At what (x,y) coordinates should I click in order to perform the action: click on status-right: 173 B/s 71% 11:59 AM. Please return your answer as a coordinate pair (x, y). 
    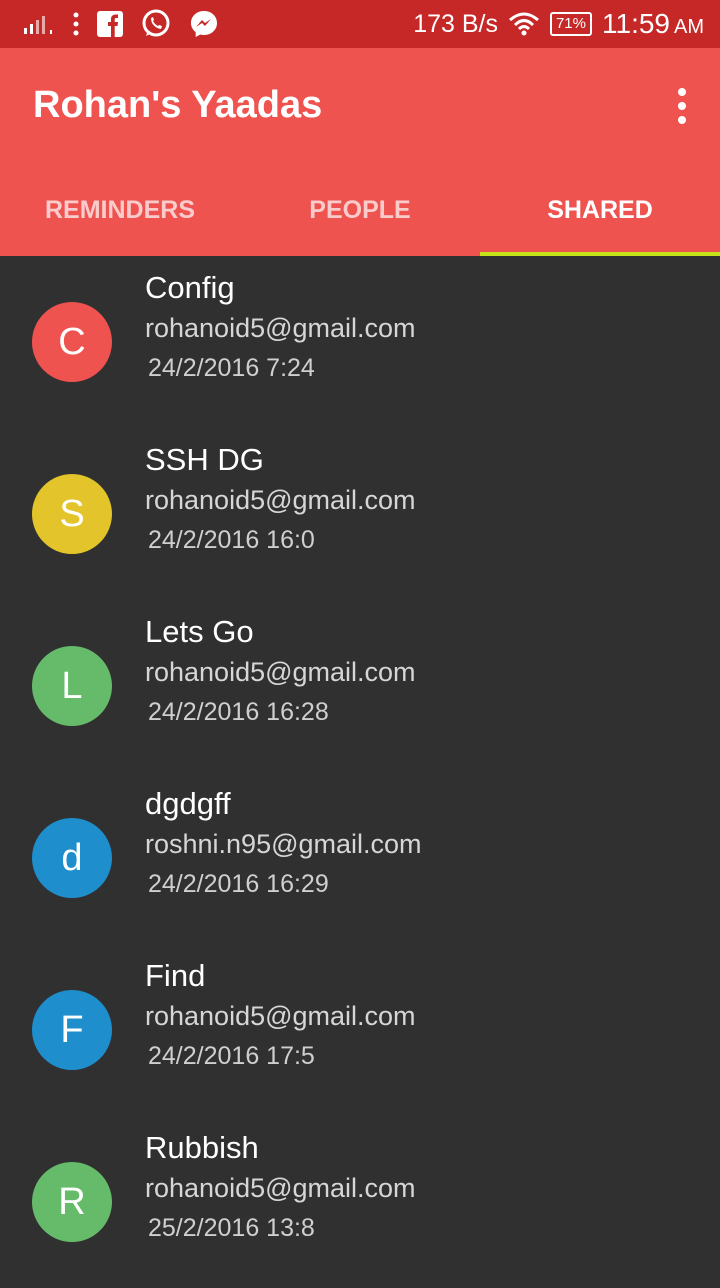
    Looking at the image, I should click on (558, 24).